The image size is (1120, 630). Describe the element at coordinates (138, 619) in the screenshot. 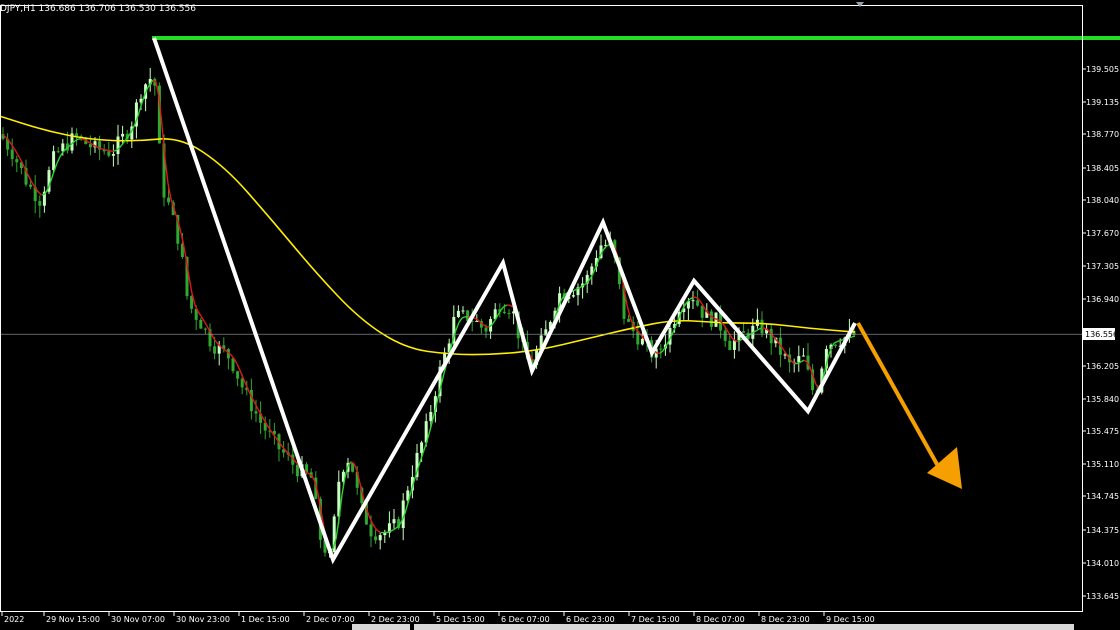

I see `time-tick-label: 30 Nov 07:00` at that location.